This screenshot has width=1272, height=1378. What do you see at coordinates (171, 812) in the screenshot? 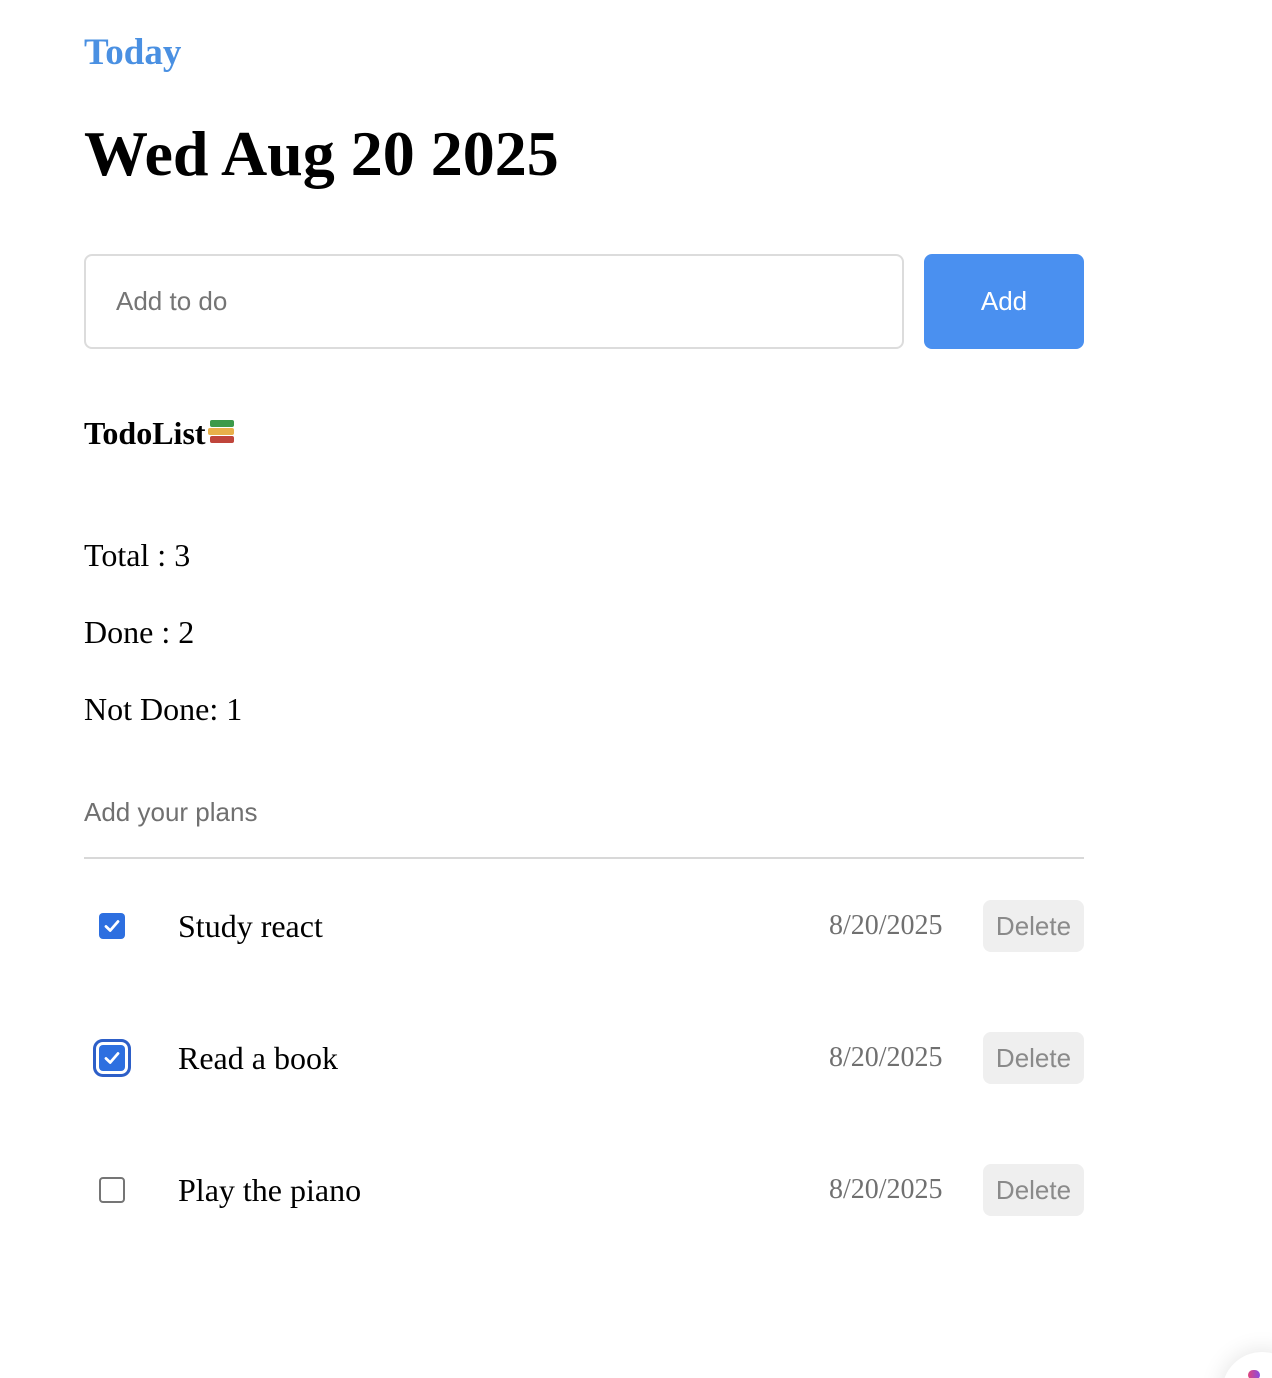
I see `plans-label: Add your plans` at bounding box center [171, 812].